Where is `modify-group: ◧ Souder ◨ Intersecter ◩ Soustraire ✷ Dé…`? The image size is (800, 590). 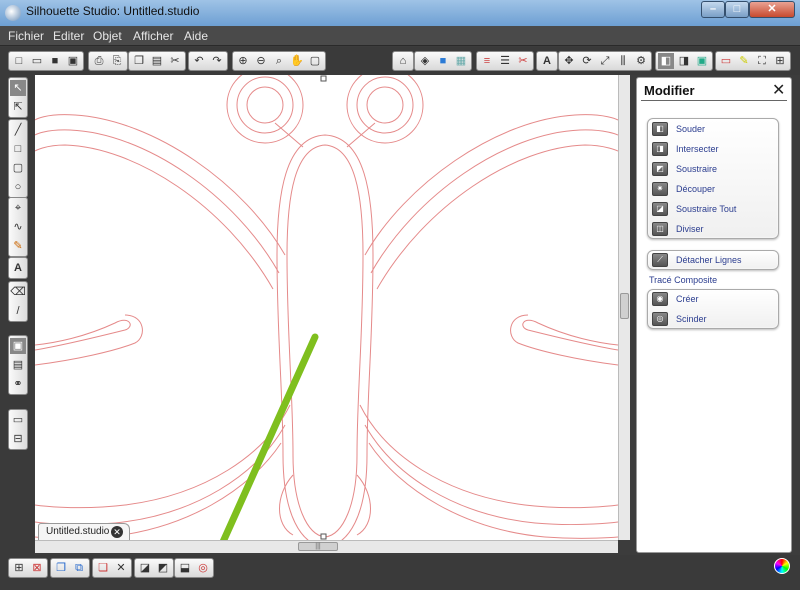 modify-group: ◧ Souder ◨ Intersecter ◩ Soustraire ✷ Dé… is located at coordinates (713, 178).